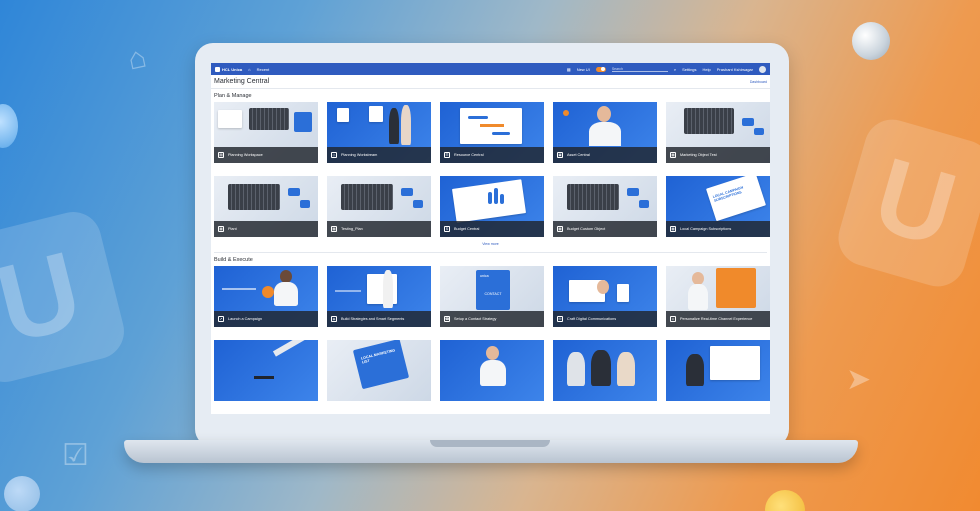 The height and width of the screenshot is (511, 980). Describe the element at coordinates (475, 318) in the screenshot. I see `tile-label: Setup a Contact Strategy` at that location.